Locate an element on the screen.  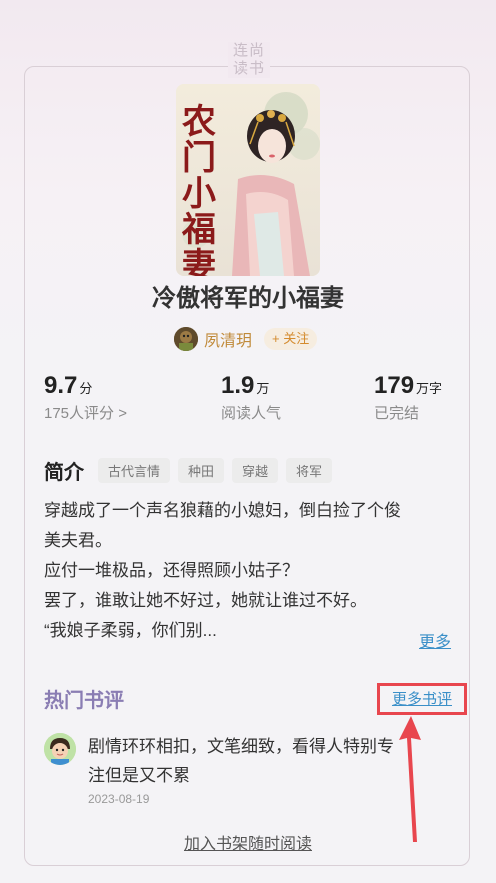
intro-line: 应付一堆极品，还得照顾小姑子？ is located at coordinates (171, 570).